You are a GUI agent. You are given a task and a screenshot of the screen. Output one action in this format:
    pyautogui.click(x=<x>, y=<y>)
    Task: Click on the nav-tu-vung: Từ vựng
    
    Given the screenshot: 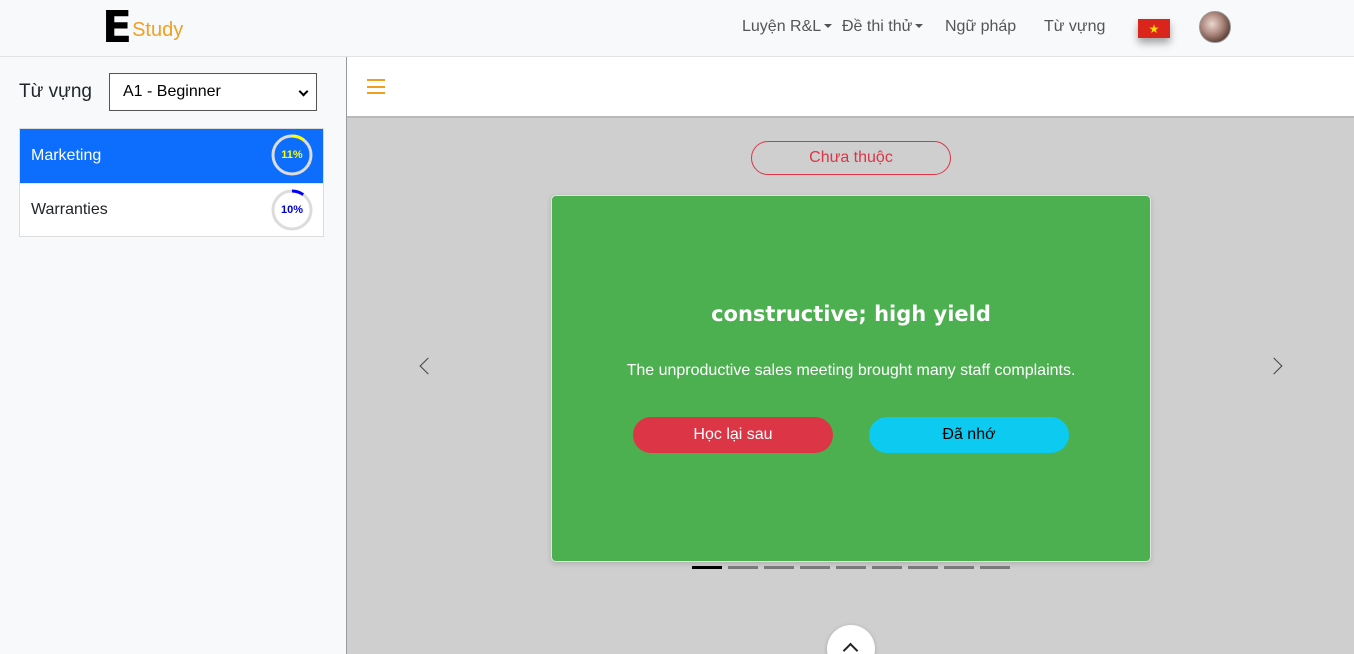 What is the action you would take?
    pyautogui.click(x=1074, y=27)
    